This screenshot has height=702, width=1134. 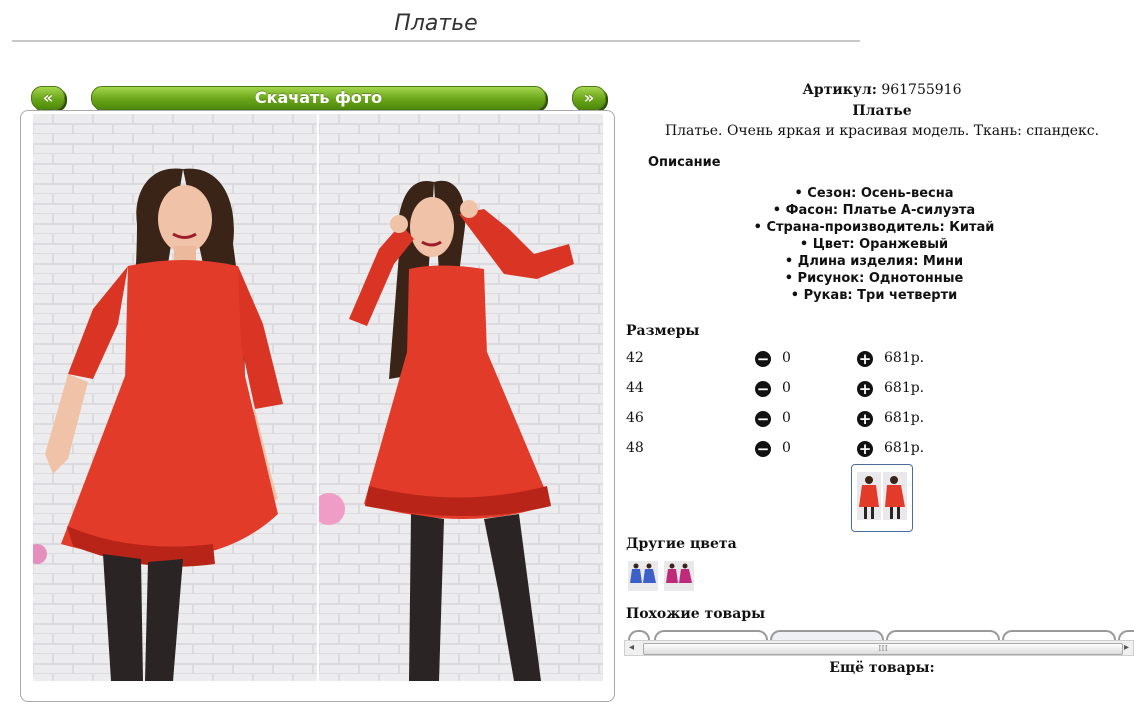 I want to click on feature-item: Рисунок: Однотонные, so click(x=874, y=278).